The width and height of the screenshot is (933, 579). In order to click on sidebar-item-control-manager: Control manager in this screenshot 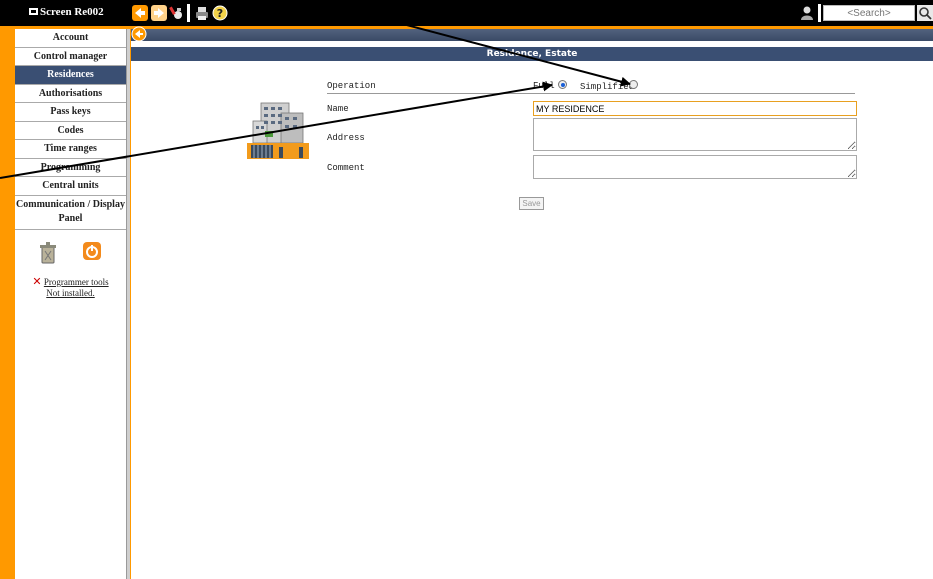, I will do `click(70, 57)`.